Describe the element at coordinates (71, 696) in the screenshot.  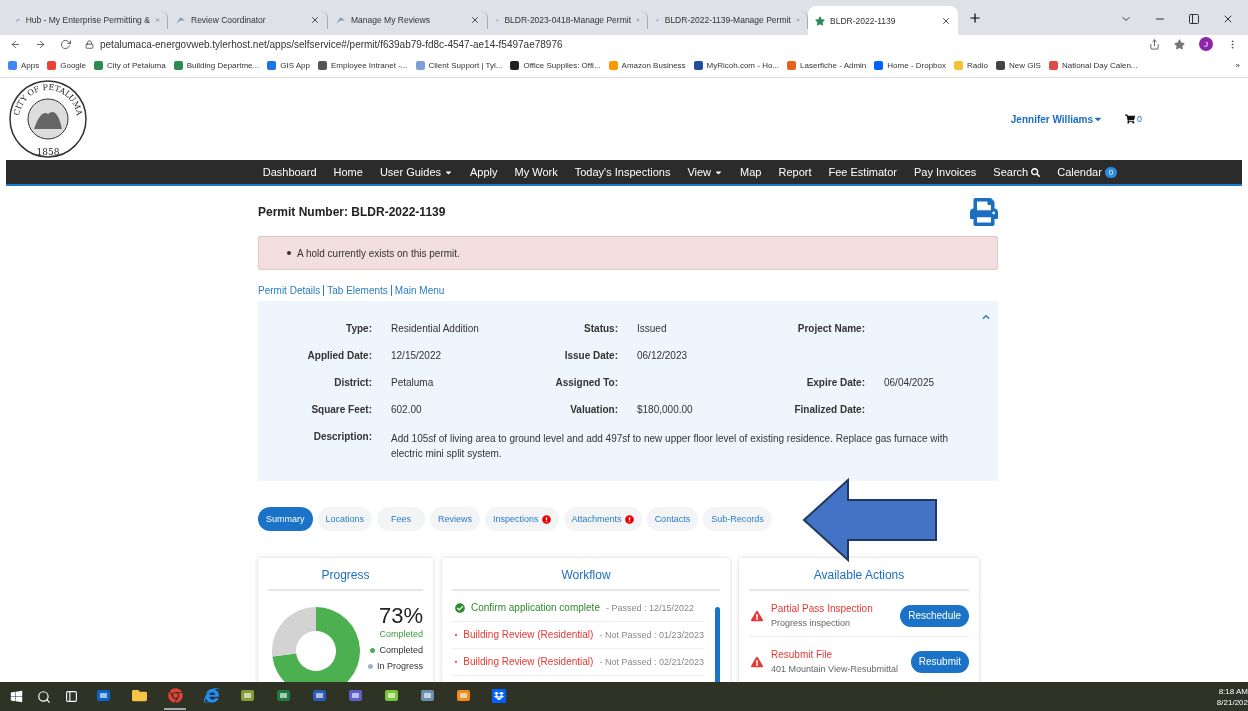
I see `task-view-icon` at that location.